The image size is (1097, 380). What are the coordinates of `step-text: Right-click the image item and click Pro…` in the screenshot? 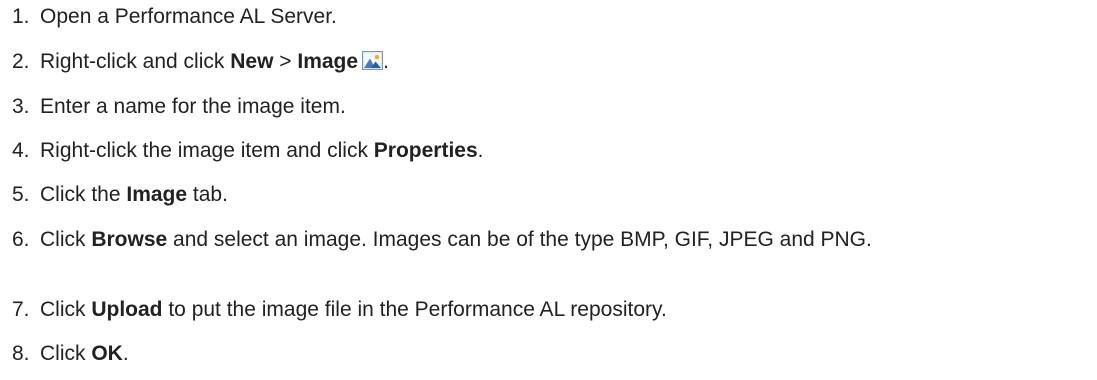 It's located at (262, 150).